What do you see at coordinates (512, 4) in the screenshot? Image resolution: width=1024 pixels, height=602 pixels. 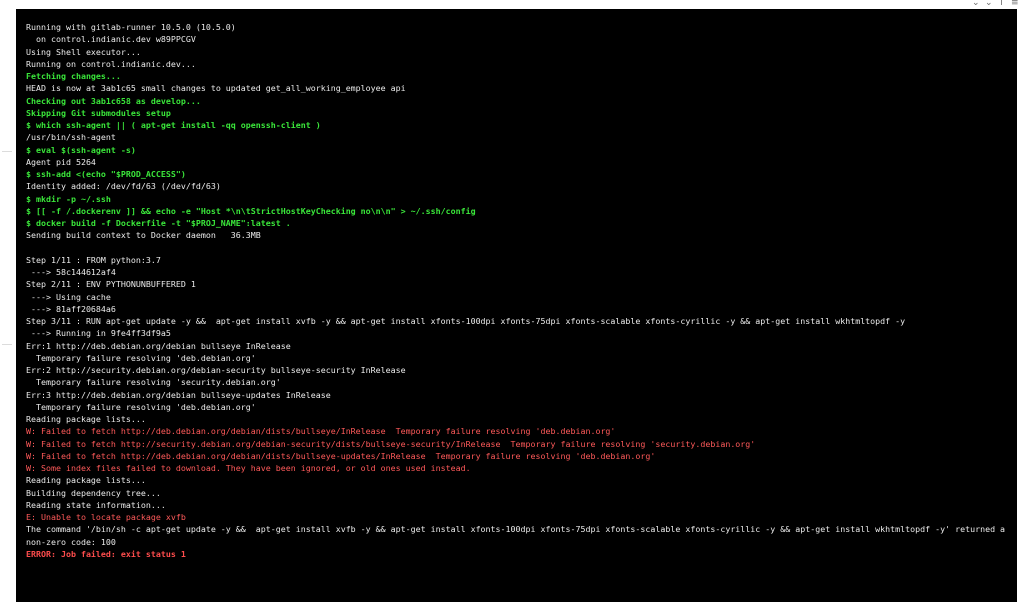 I see `window-top-strip: ⌄ ⌄ ı ≡` at bounding box center [512, 4].